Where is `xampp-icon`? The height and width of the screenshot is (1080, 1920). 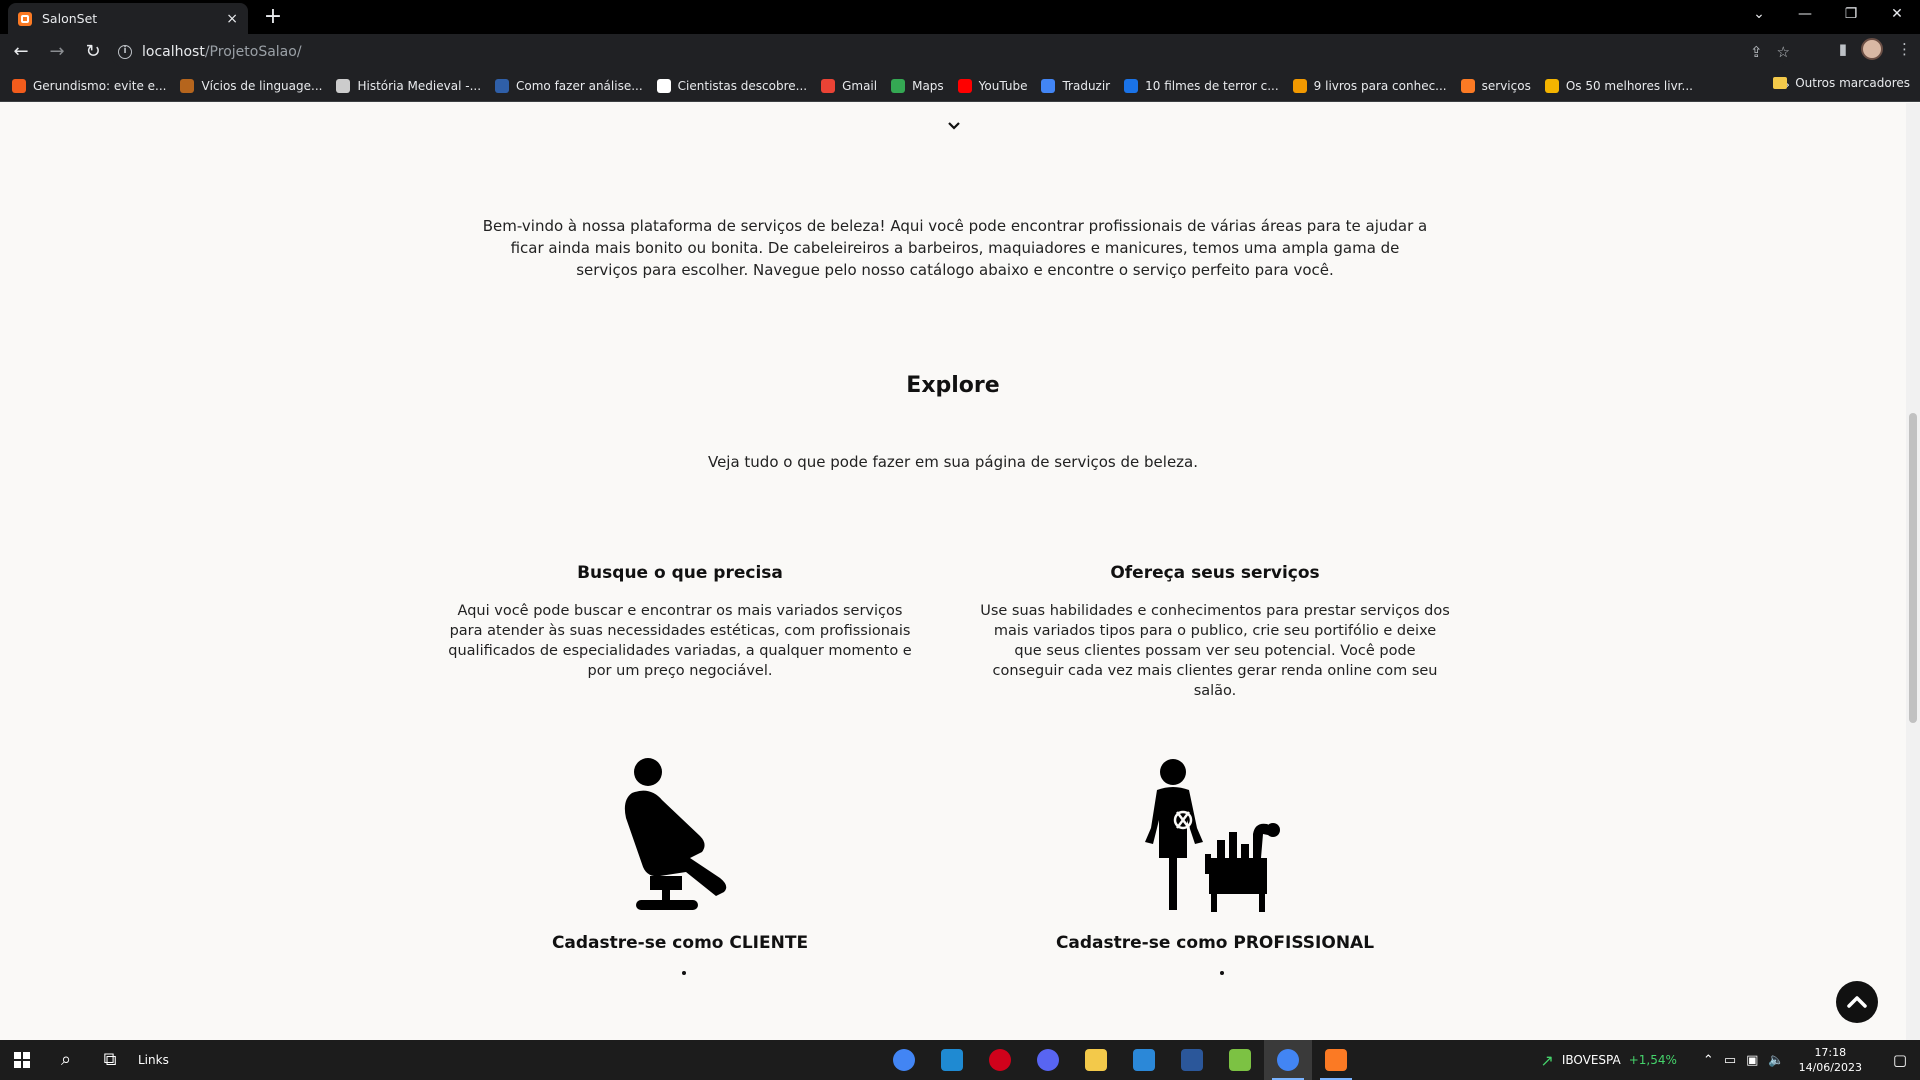 xampp-icon is located at coordinates (1336, 1060).